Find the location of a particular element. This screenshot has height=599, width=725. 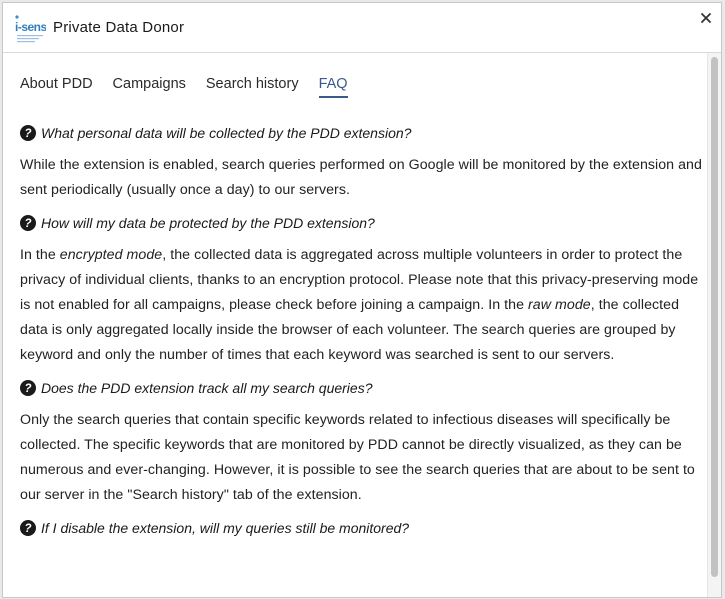

scrollbar-thumb is located at coordinates (714, 317).